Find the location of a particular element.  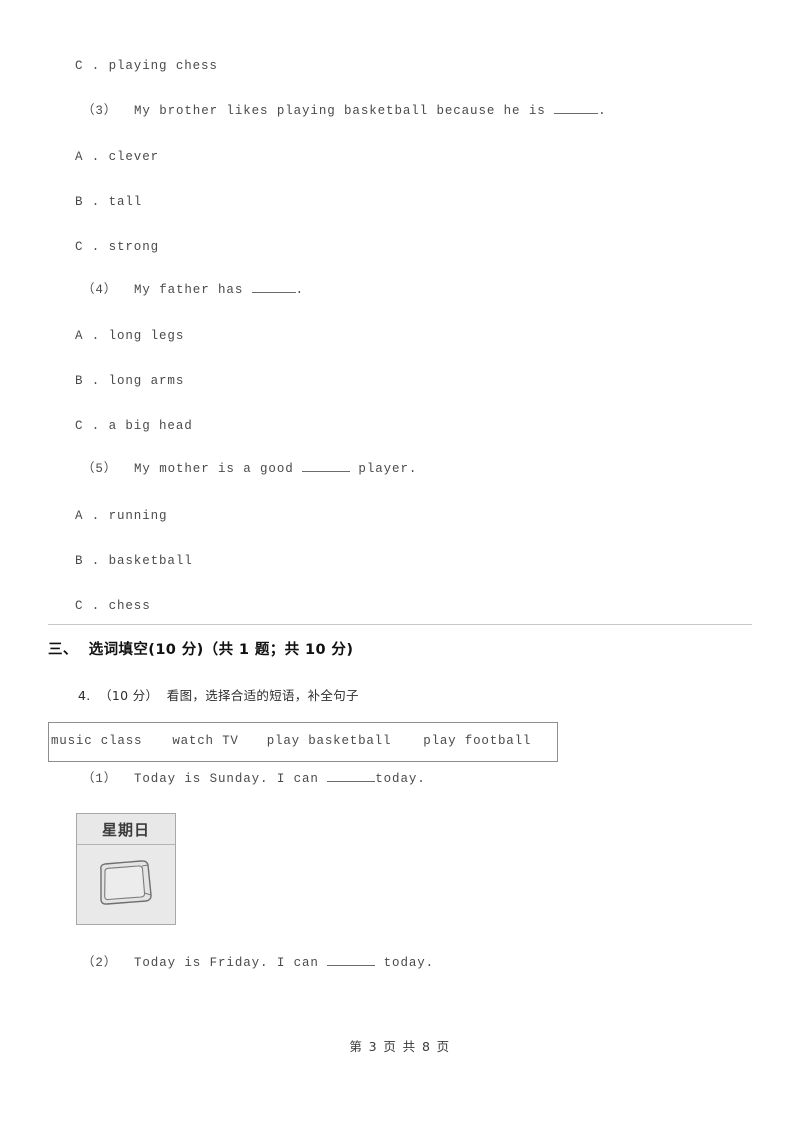

sub-question-4-stem-prefix: （4） My father has is located at coordinates (167, 290).